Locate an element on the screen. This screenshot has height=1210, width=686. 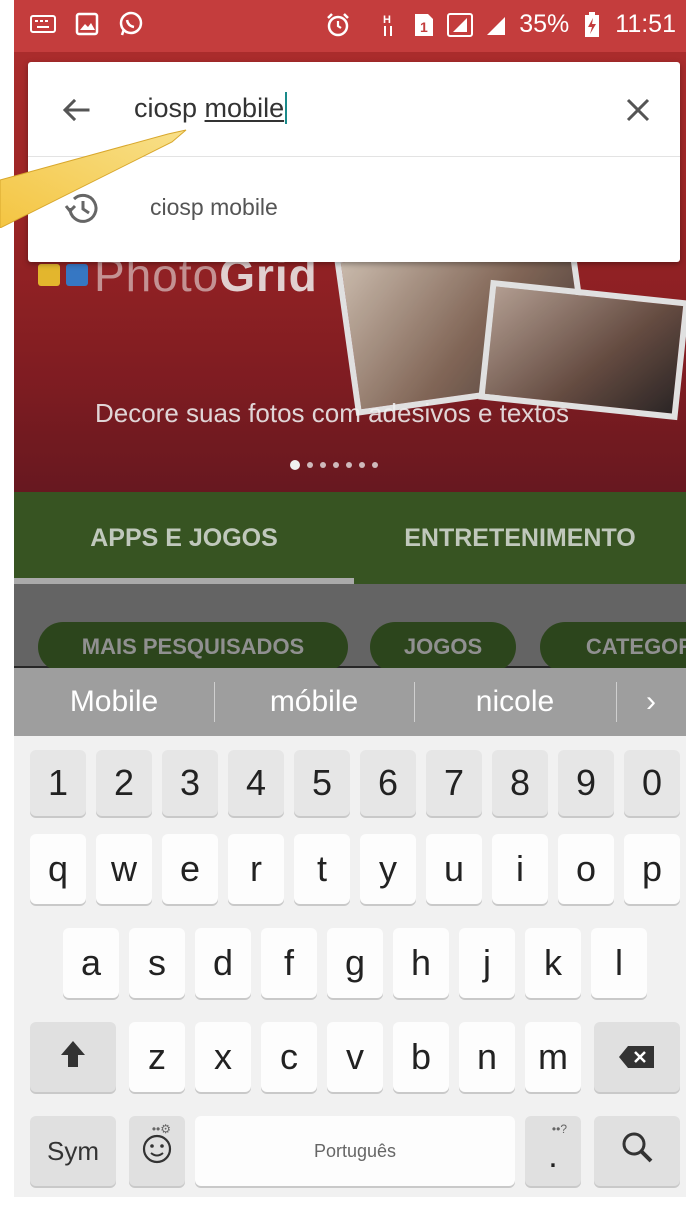
key-6: 6 is located at coordinates (388, 783).